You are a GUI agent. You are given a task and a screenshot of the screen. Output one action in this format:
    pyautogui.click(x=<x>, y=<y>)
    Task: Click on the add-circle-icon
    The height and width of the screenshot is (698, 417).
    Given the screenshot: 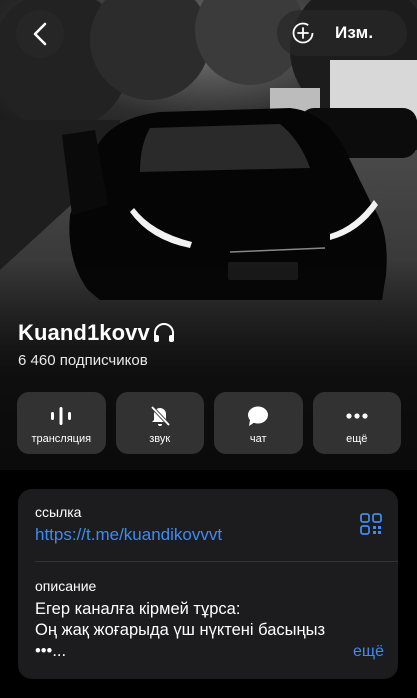 What is the action you would take?
    pyautogui.click(x=303, y=33)
    